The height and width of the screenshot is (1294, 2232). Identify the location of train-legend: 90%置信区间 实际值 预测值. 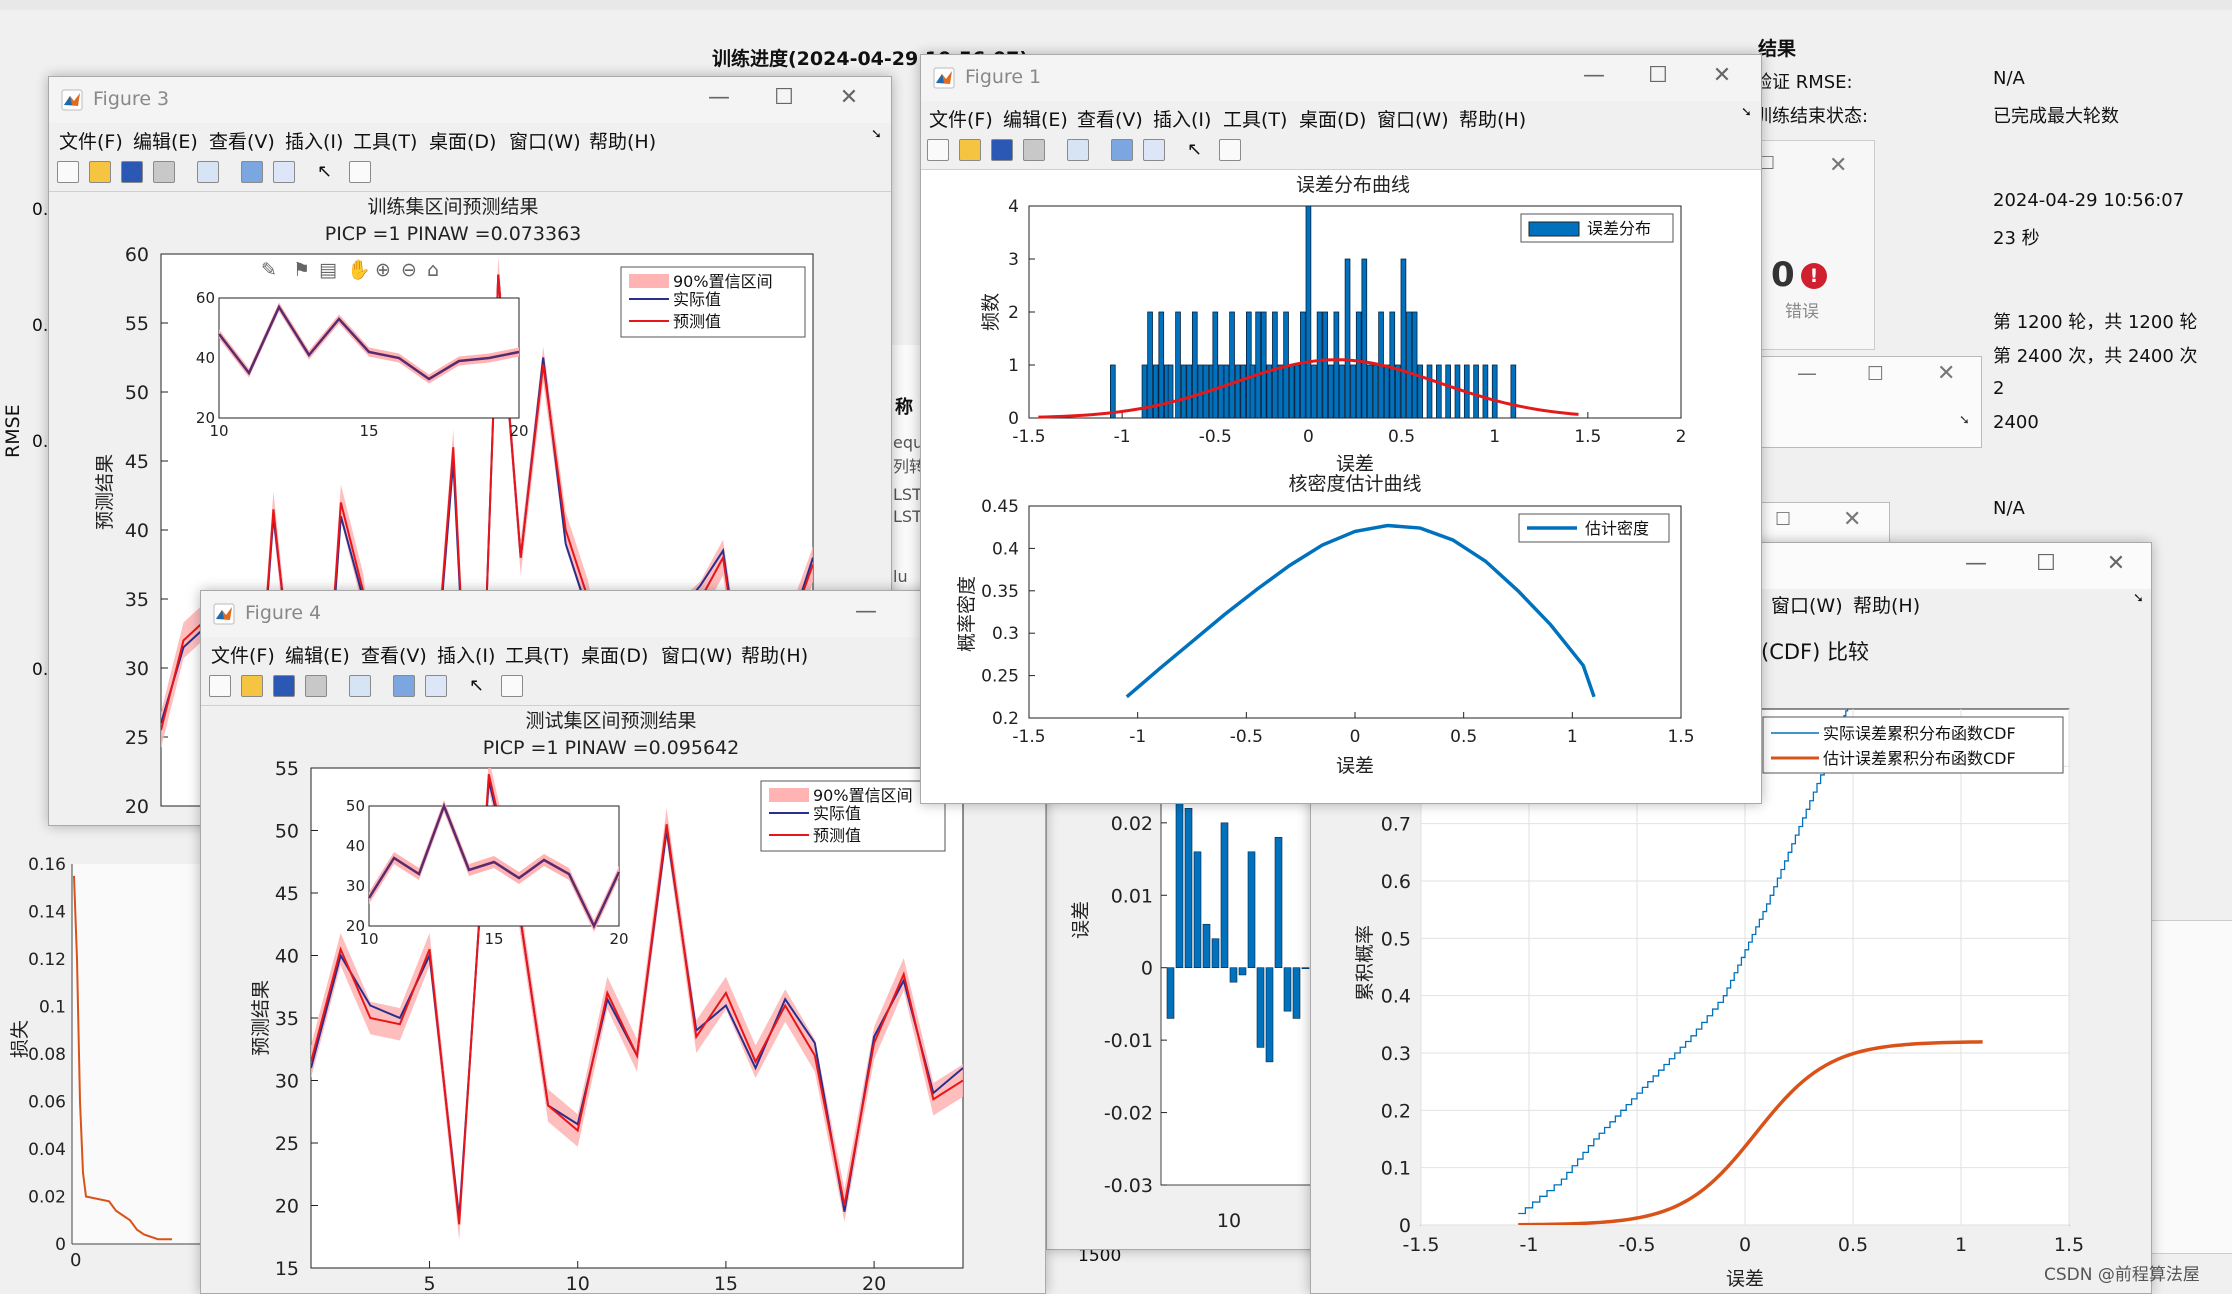
(713, 302).